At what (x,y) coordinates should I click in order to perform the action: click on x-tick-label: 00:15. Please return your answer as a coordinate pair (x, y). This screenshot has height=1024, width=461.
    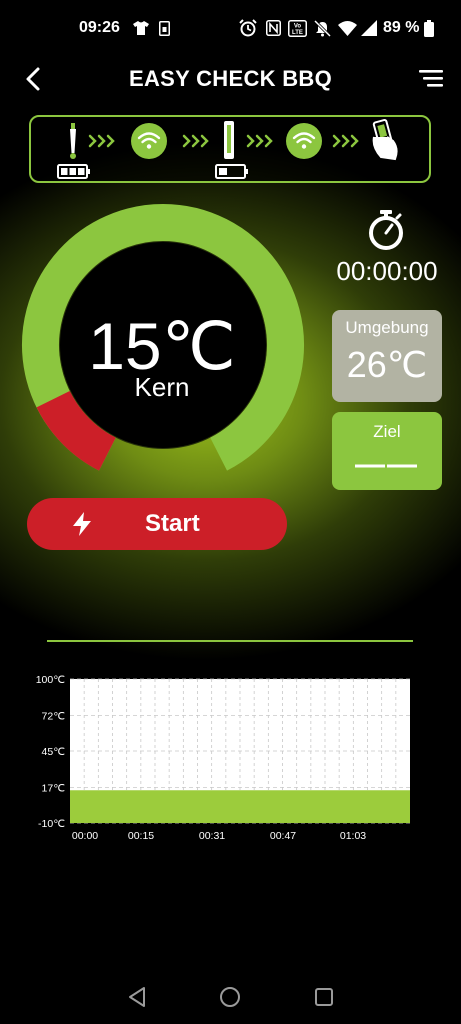
    Looking at the image, I should click on (141, 836).